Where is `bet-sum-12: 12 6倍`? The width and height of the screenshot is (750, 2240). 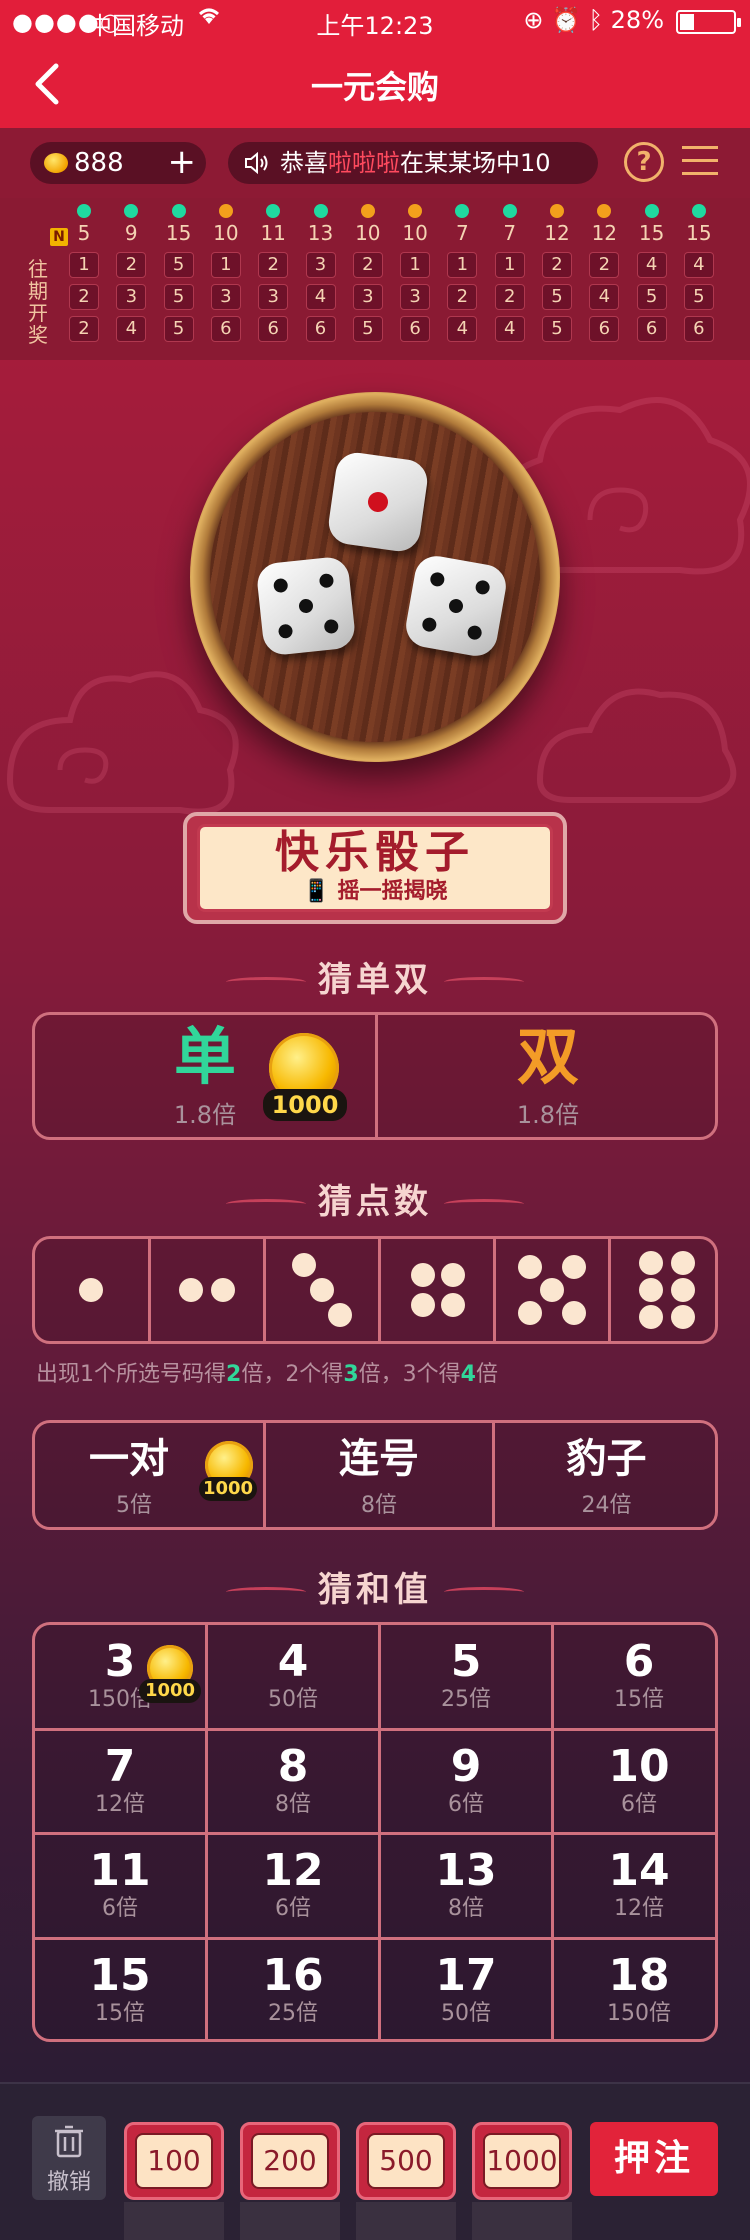 bet-sum-12: 12 6倍 is located at coordinates (293, 1886).